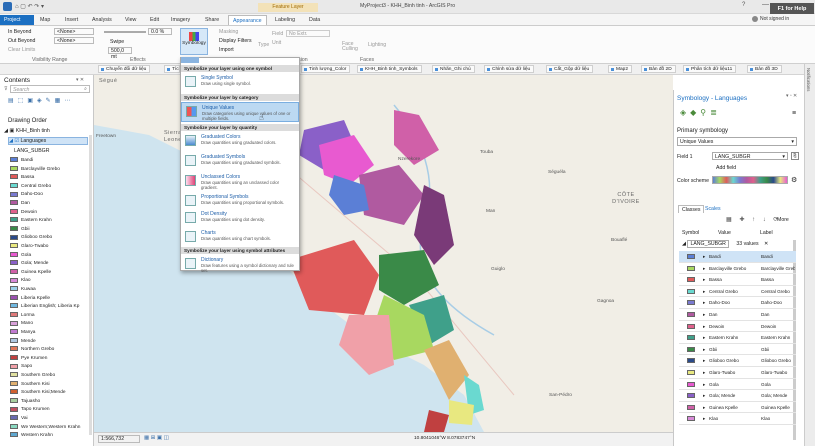 The width and height of the screenshot is (815, 446). I want to click on class-label: Bassa, so click(778, 279).